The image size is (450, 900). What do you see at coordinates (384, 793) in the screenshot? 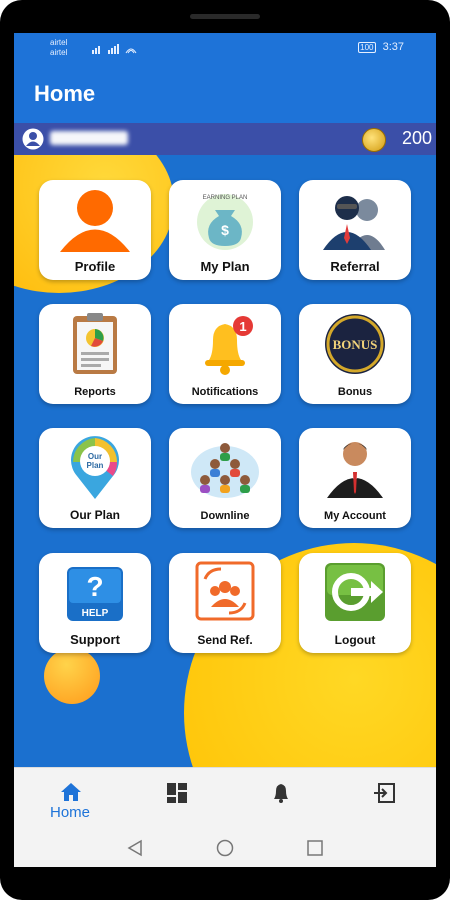
I see `exit-icon` at bounding box center [384, 793].